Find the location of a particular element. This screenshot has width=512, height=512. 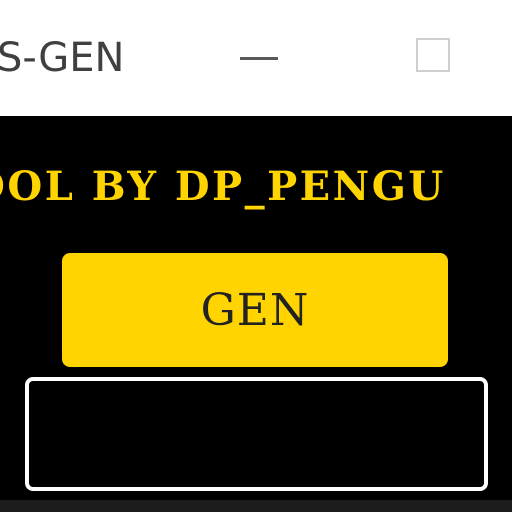

maximize-icon is located at coordinates (433, 55).